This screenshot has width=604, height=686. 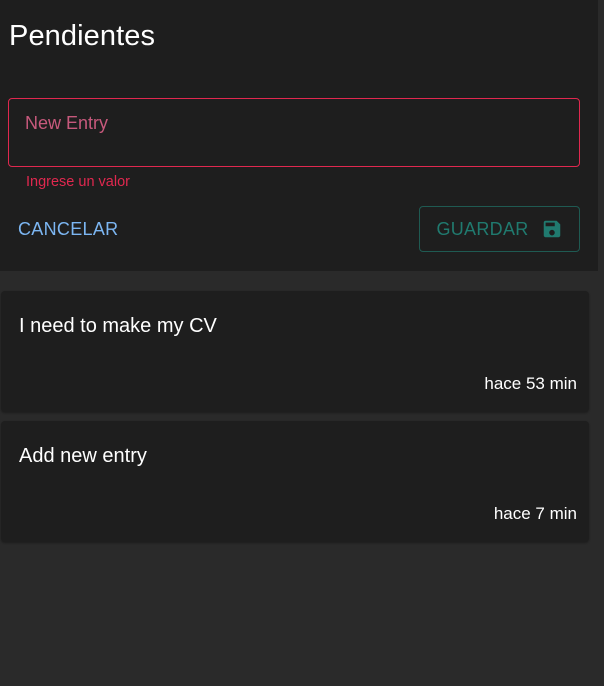 I want to click on entry-description: I need to make my CV, so click(x=118, y=326).